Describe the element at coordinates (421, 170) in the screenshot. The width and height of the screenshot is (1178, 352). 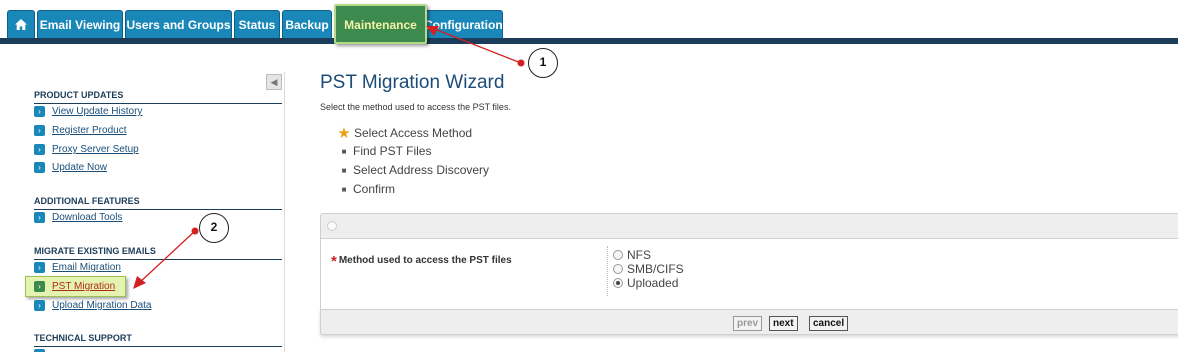
I see `wizard-step-label: Select Address Discovery` at that location.